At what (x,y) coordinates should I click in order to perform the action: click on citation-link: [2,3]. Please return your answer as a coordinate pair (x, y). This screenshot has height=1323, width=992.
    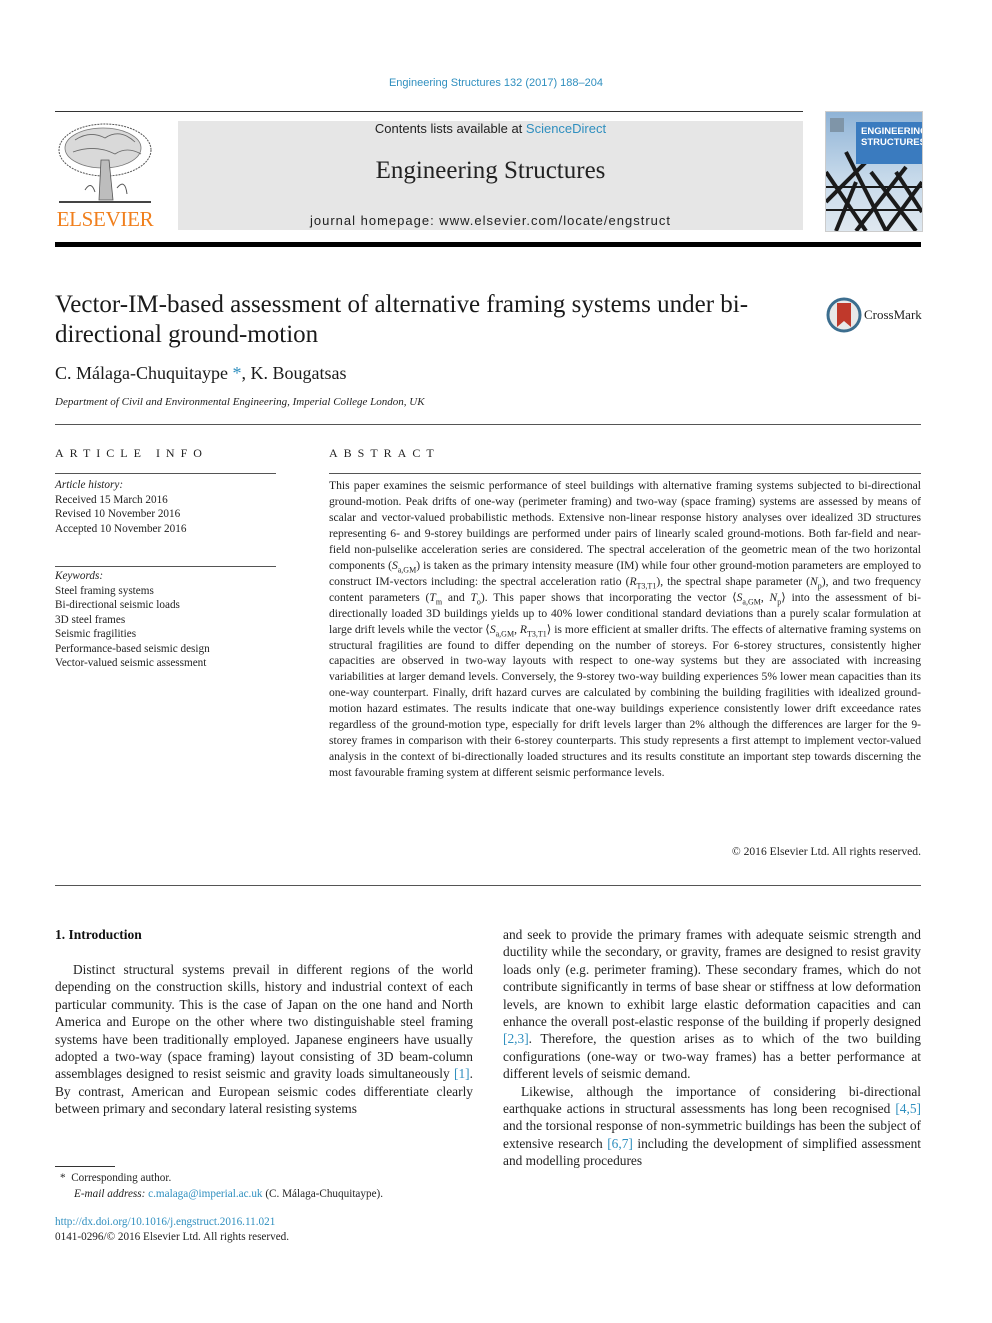
    Looking at the image, I should click on (516, 1038).